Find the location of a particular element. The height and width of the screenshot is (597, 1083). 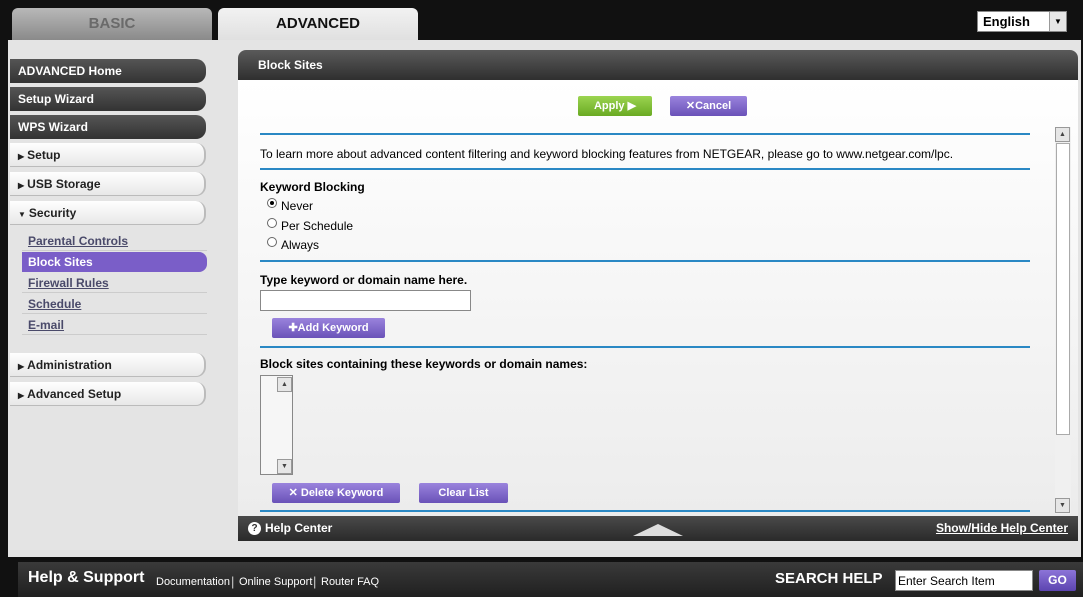

tab-advanced: ADVANCED is located at coordinates (318, 24).